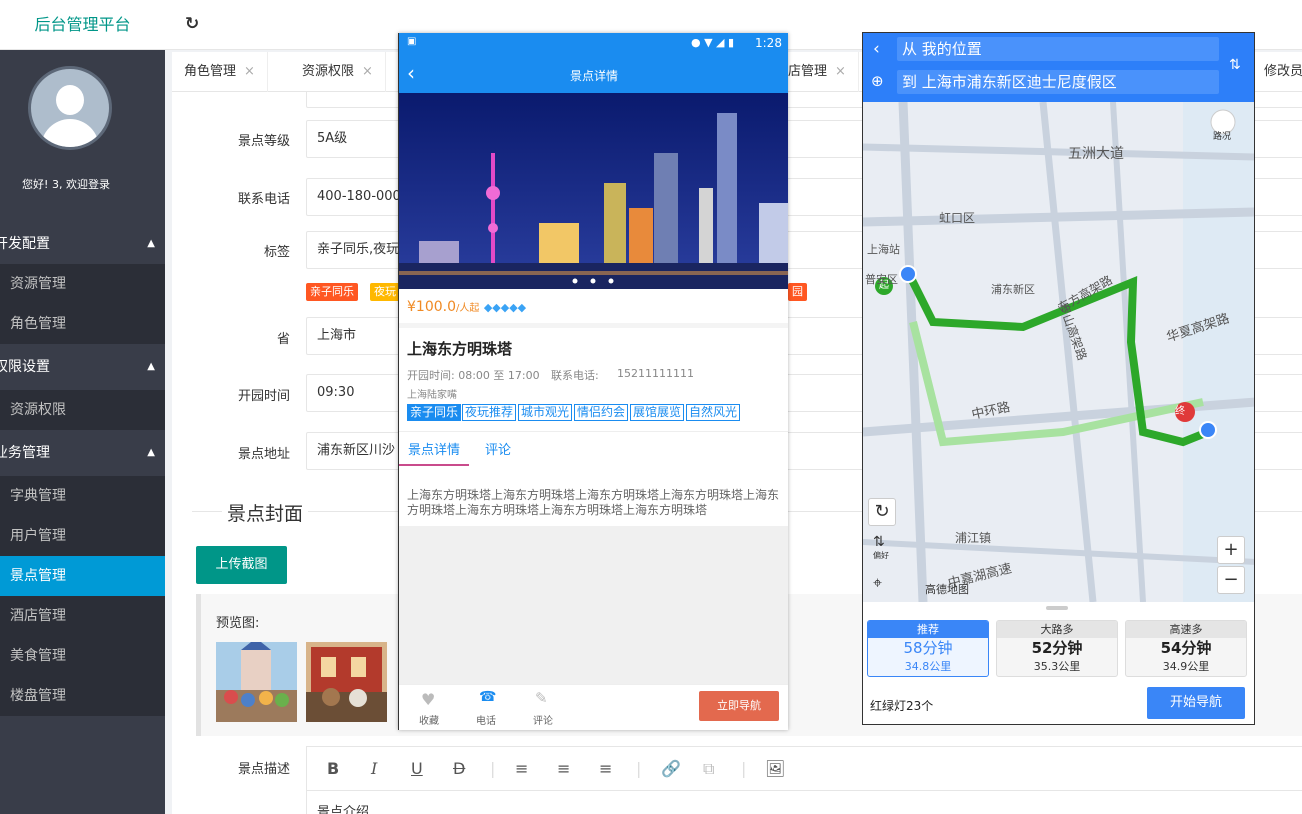 The width and height of the screenshot is (1302, 814). I want to click on start-navigation-button: 开始导航, so click(1196, 703).